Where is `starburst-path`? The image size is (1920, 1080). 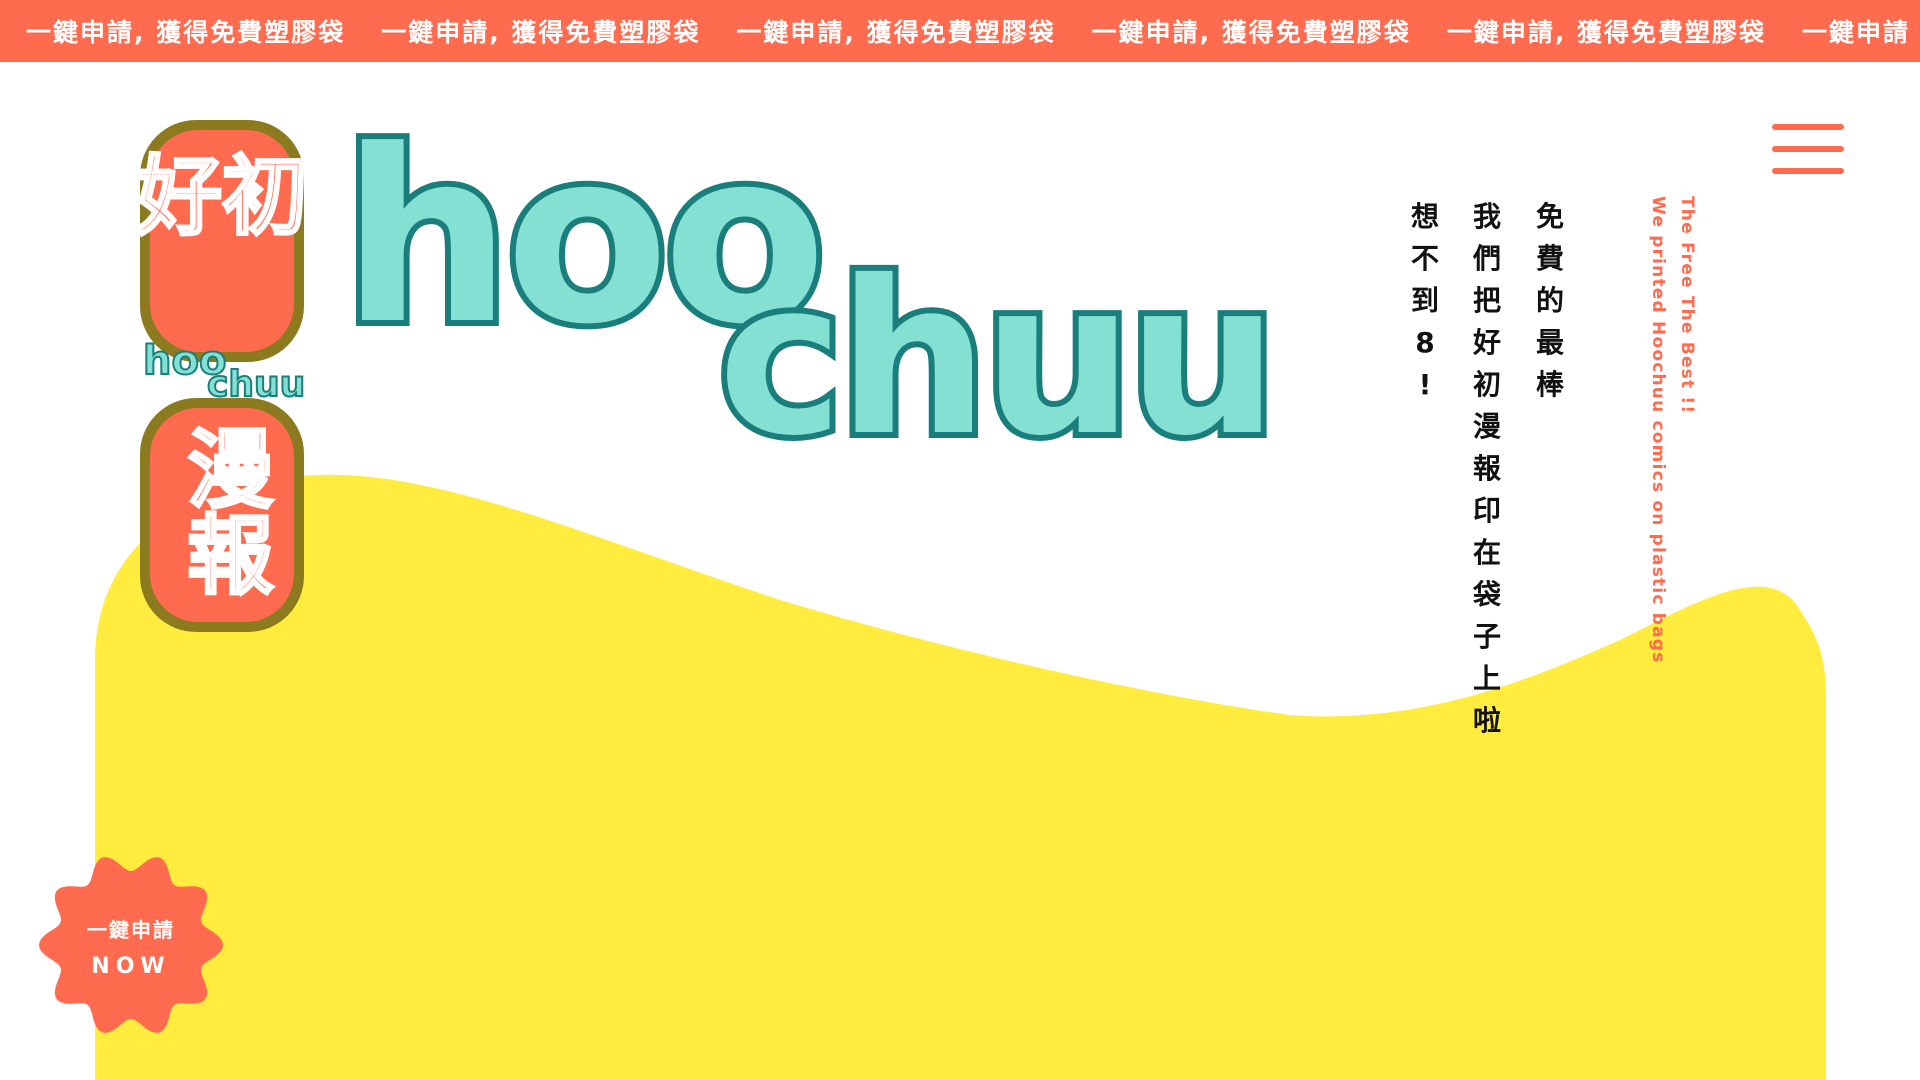
starburst-path is located at coordinates (131, 945).